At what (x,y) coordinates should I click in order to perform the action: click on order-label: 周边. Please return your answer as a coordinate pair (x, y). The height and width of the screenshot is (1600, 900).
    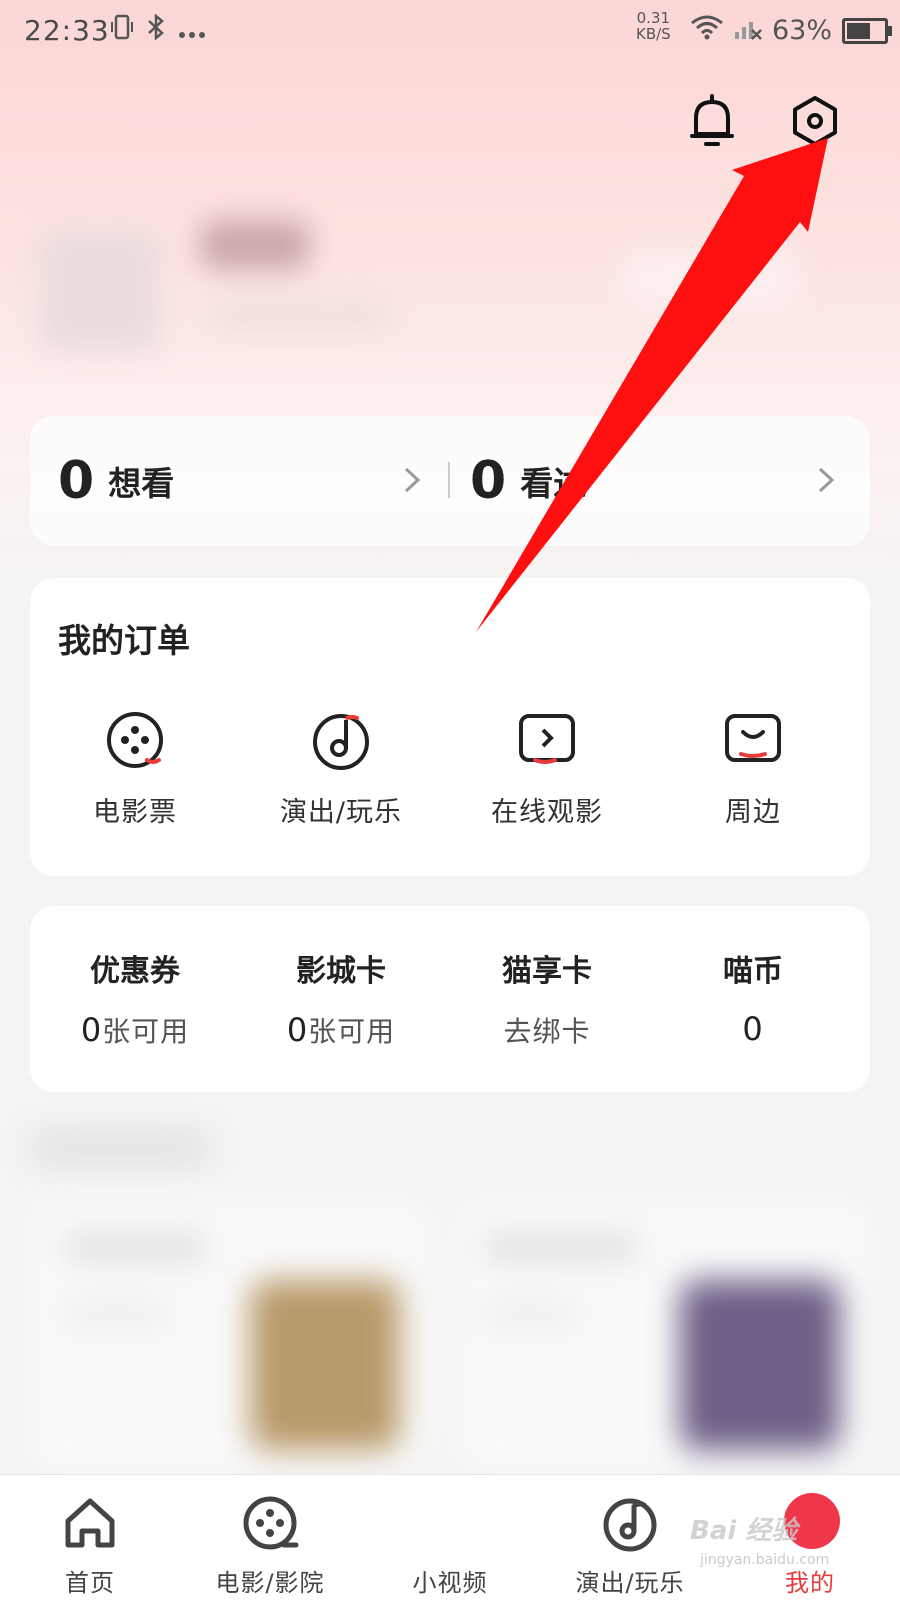
    Looking at the image, I should click on (753, 812).